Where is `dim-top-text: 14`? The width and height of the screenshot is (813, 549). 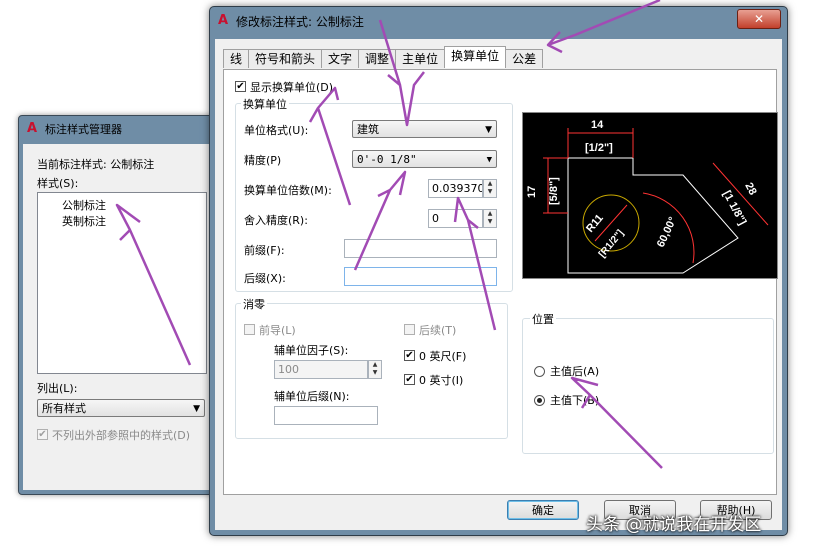 dim-top-text: 14 is located at coordinates (597, 125).